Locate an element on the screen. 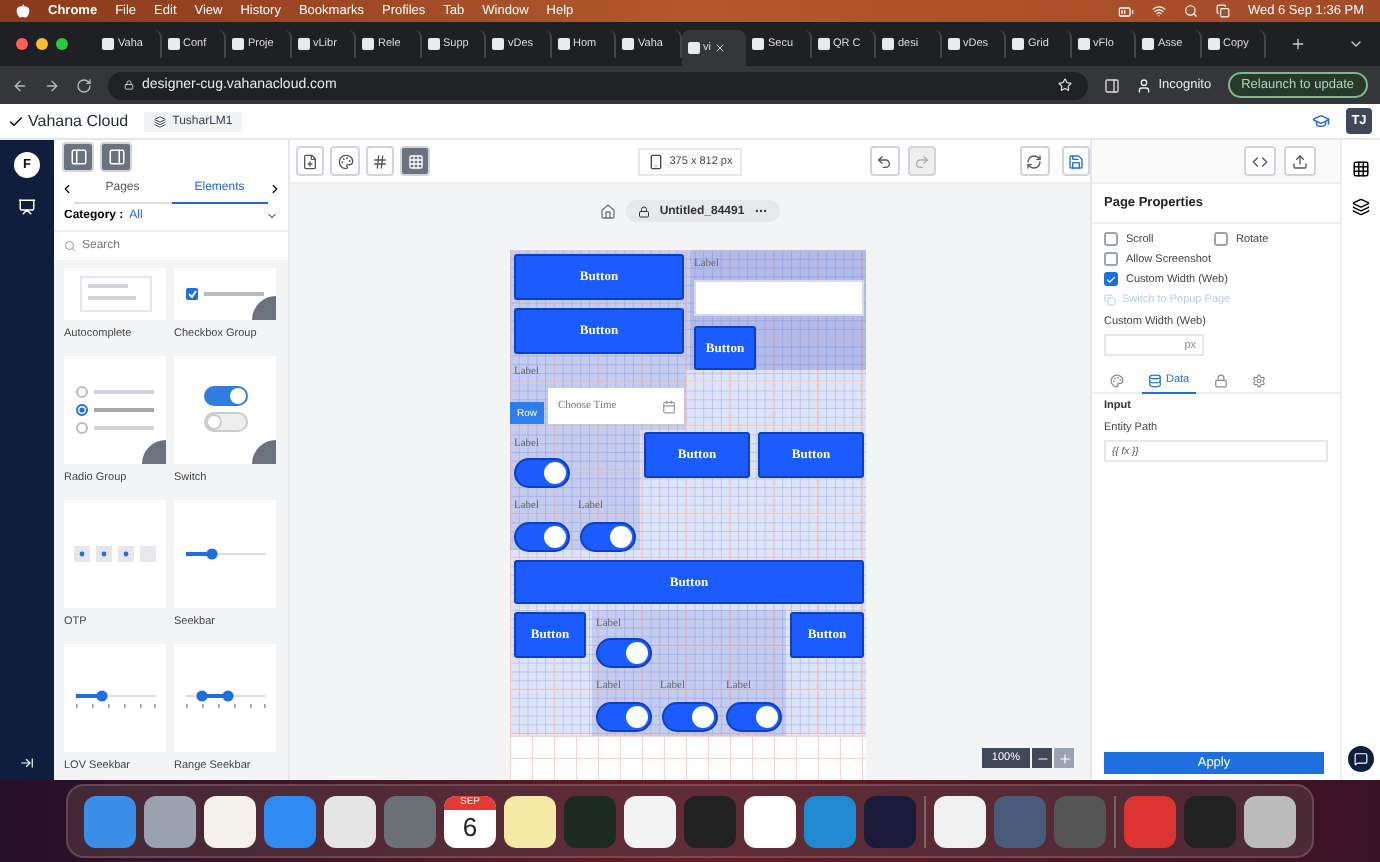 This screenshot has height=862, width=1380. theme-button is located at coordinates (345, 161).